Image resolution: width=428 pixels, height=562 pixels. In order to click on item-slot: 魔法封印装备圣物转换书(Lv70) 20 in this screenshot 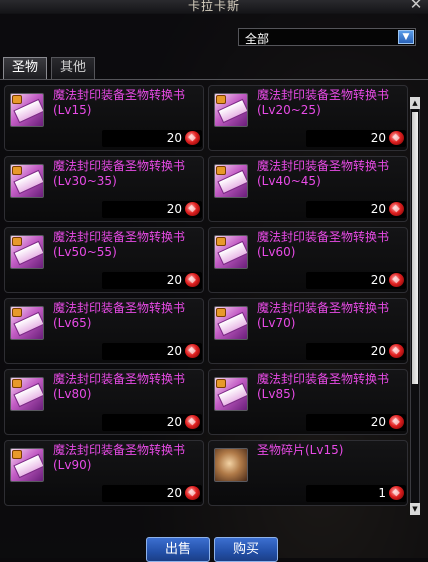, I will do `click(308, 331)`.